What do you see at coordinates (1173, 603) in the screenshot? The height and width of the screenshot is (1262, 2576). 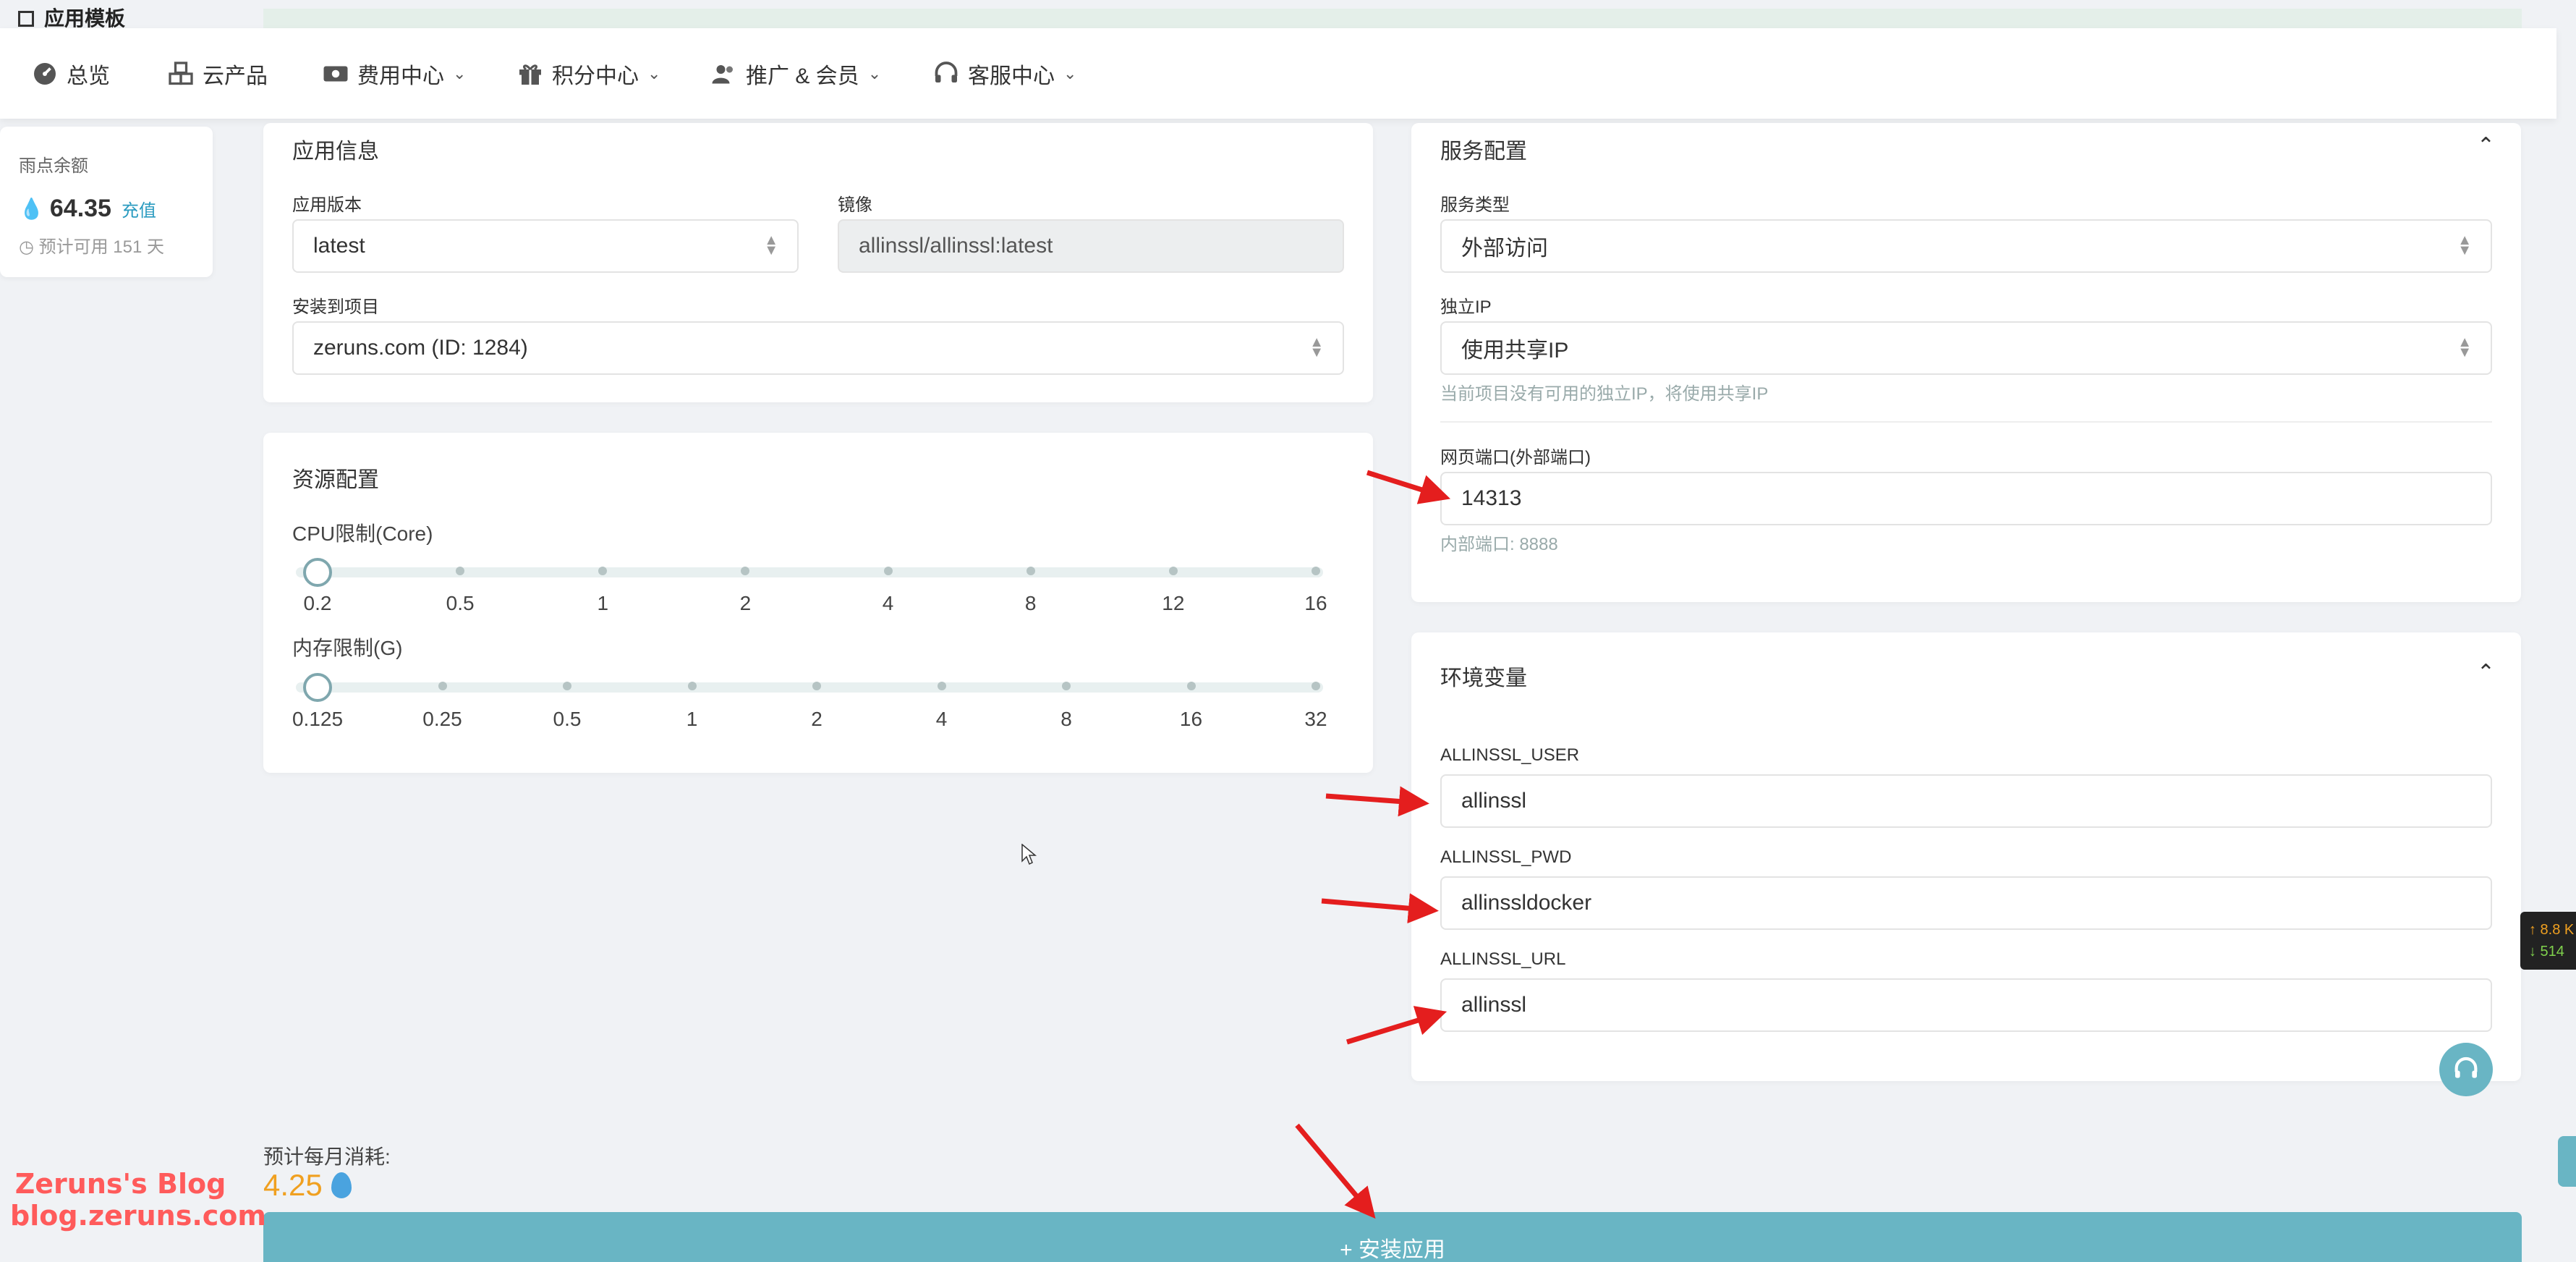 I see `slider-tick-label: 12` at bounding box center [1173, 603].